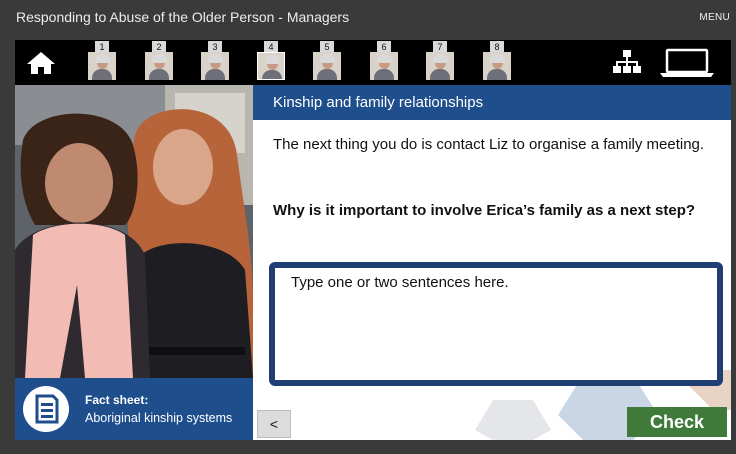 The width and height of the screenshot is (736, 454). Describe the element at coordinates (714, 17) in the screenshot. I see `menu-button: MENU` at that location.